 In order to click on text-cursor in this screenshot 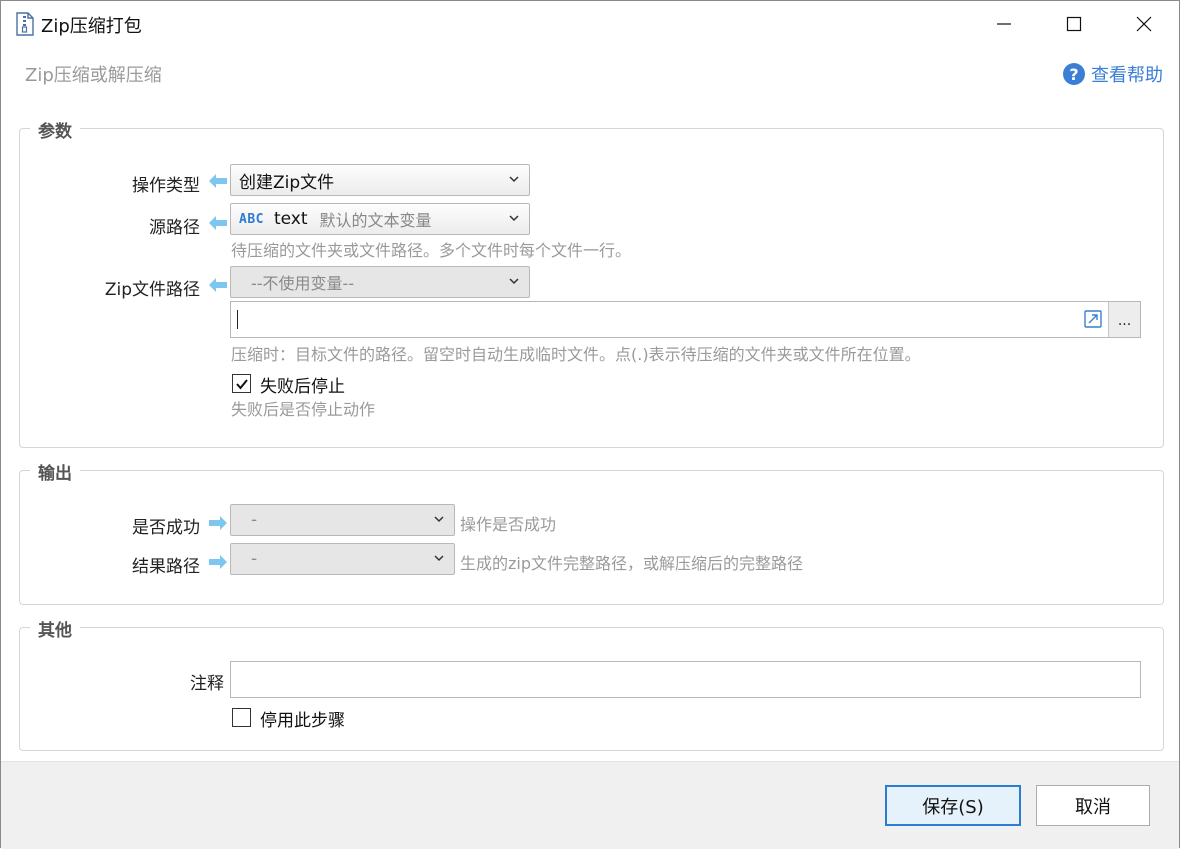, I will do `click(237, 319)`.